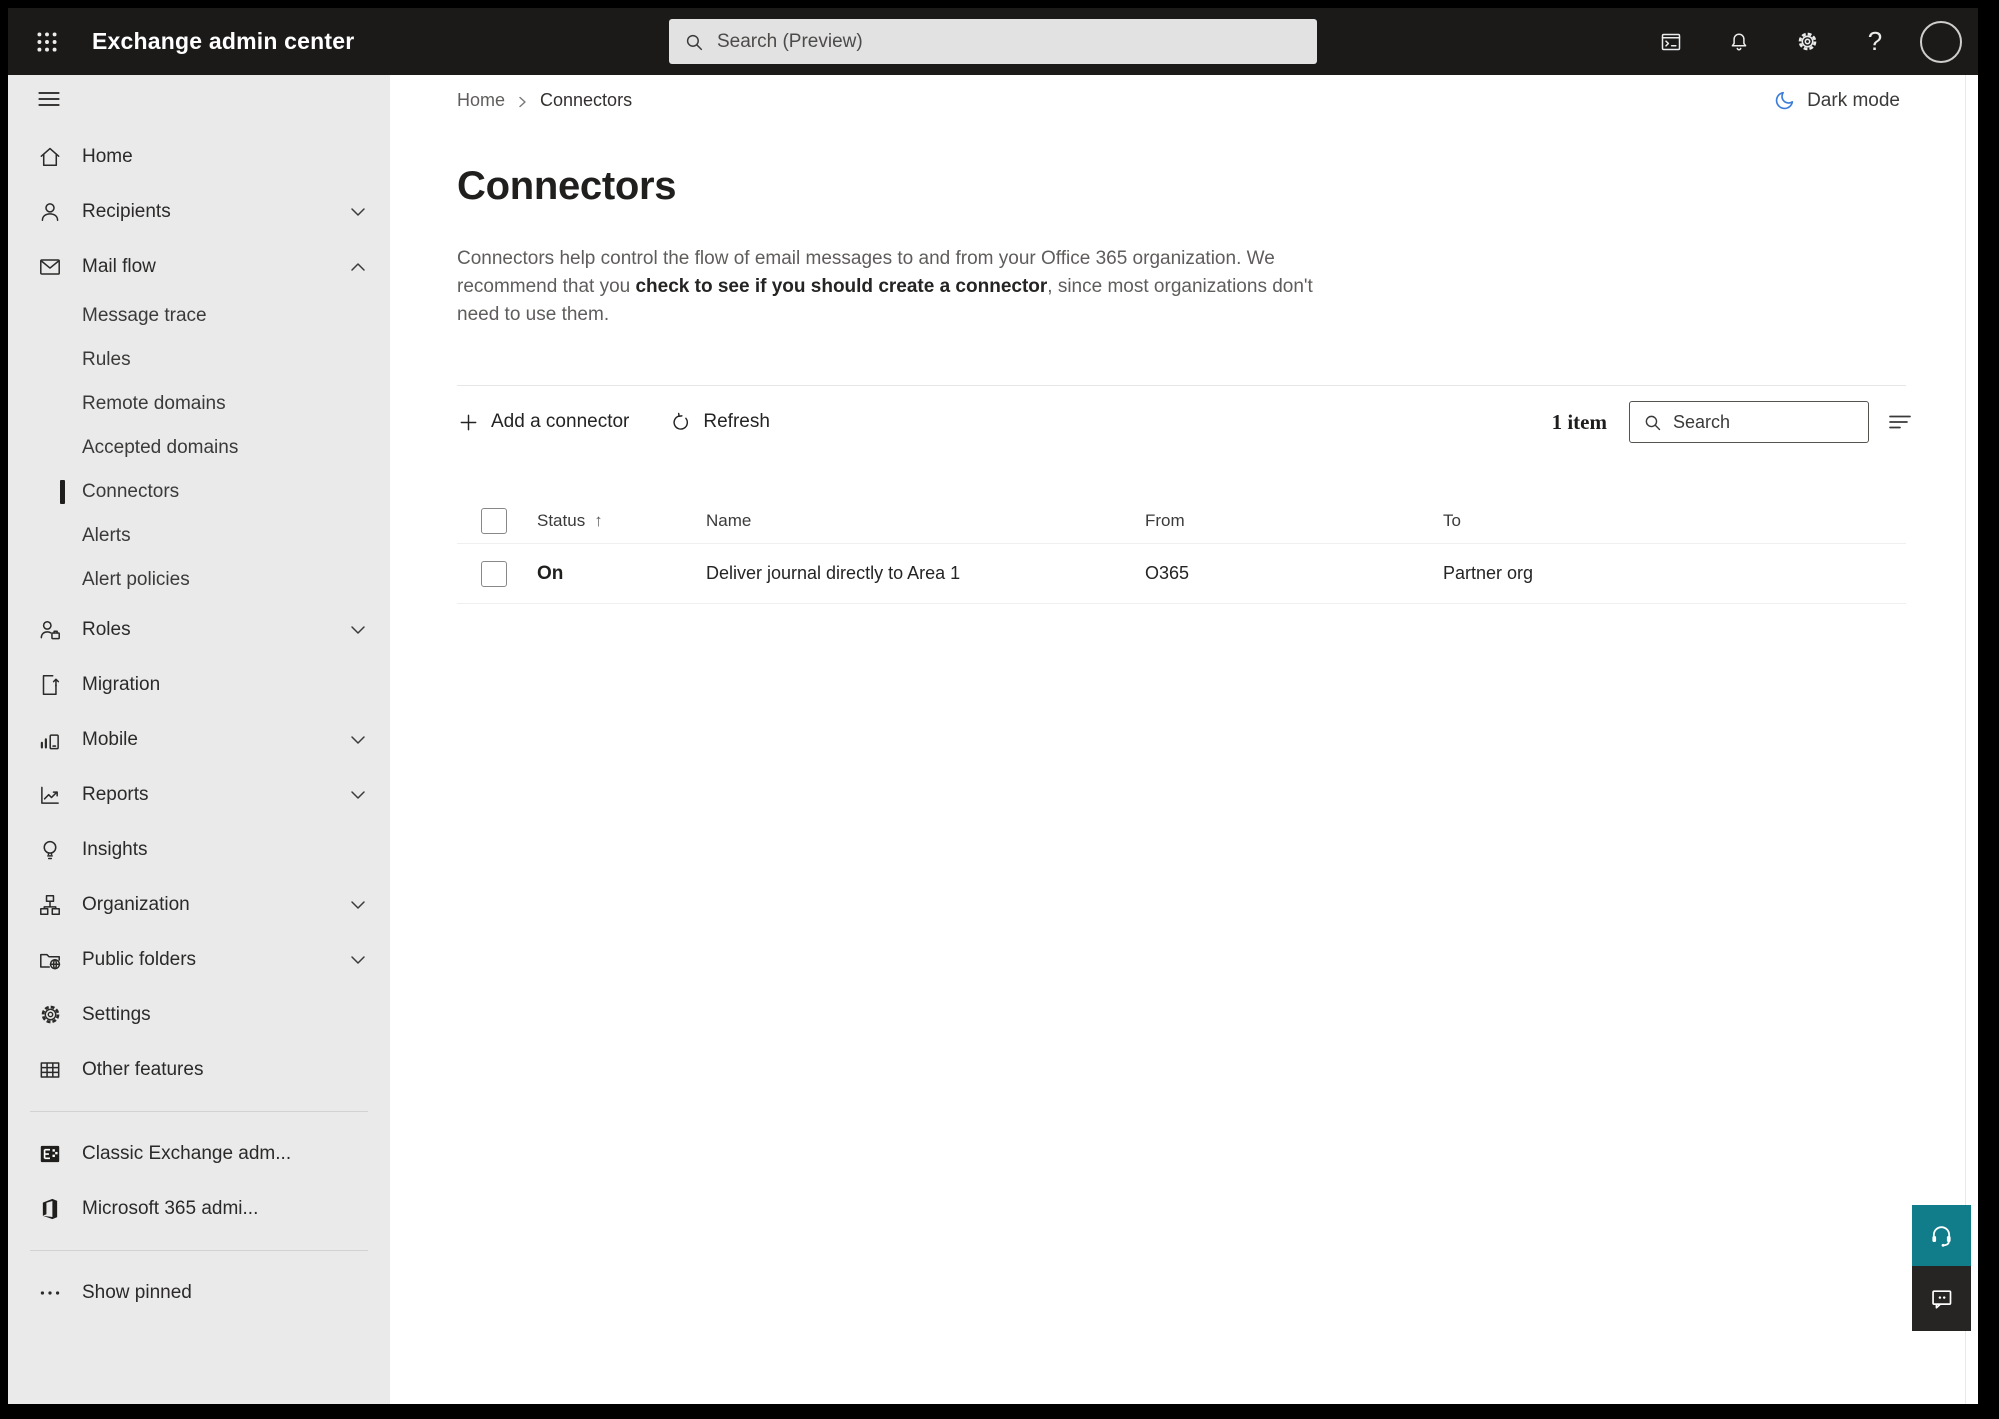 This screenshot has width=1999, height=1419. Describe the element at coordinates (522, 102) in the screenshot. I see `breadcrumb-chevron-icon` at that location.